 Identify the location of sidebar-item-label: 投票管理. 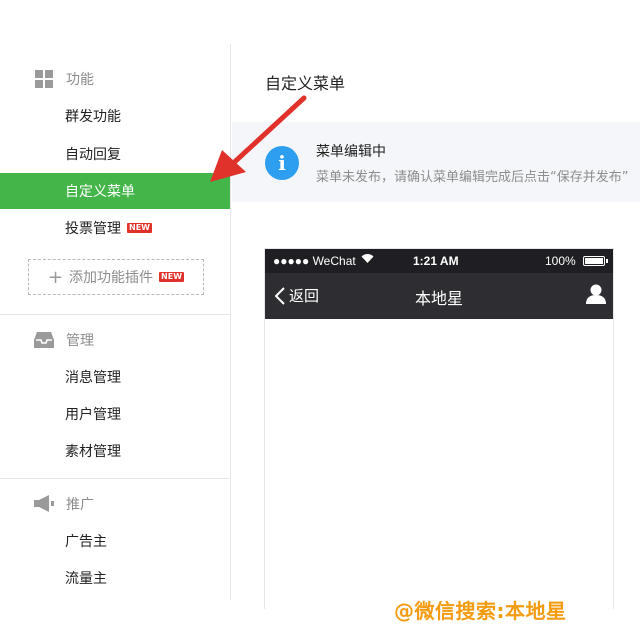
(93, 229).